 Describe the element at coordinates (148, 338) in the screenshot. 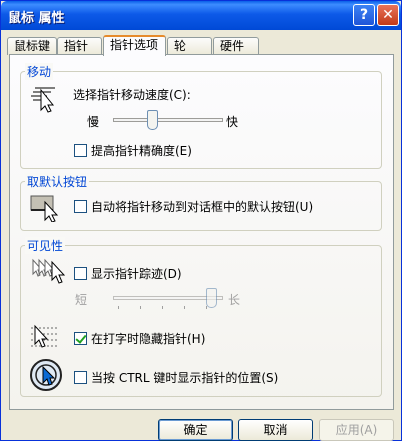

I see `hide-while-typing-label: 在打字时隐藏指针(H)` at that location.